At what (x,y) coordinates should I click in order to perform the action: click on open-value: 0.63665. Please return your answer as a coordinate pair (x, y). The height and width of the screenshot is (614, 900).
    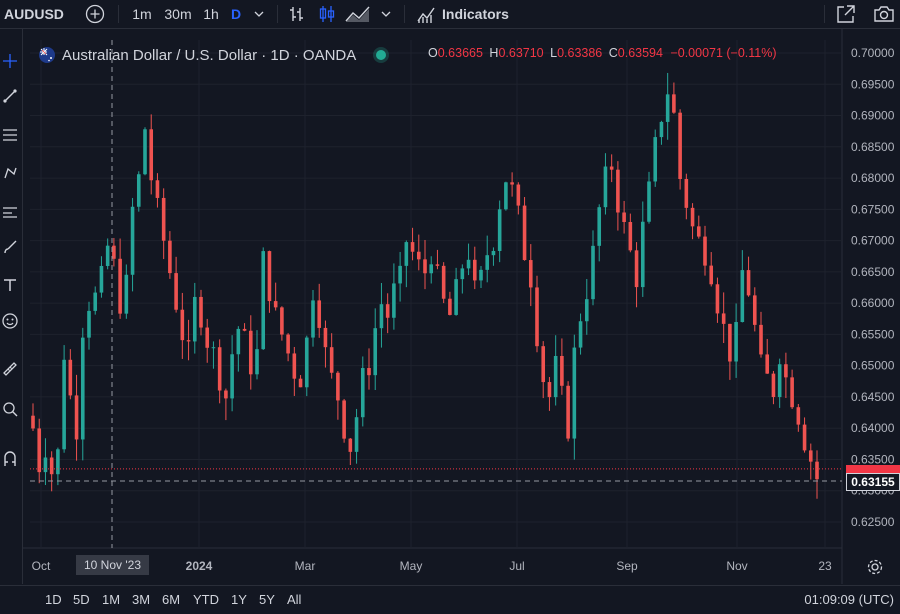
    Looking at the image, I should click on (460, 53).